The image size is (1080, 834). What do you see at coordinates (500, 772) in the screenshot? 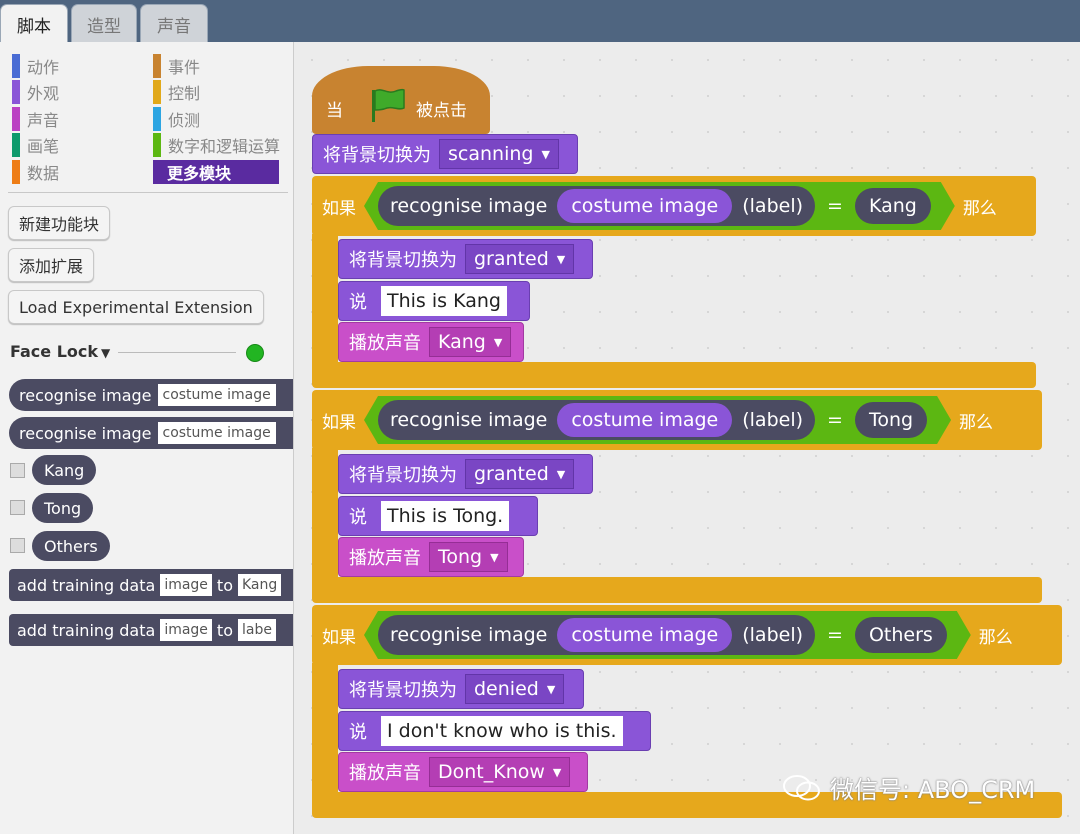
I see `sound-dropdown: Dont_Know ▼` at bounding box center [500, 772].